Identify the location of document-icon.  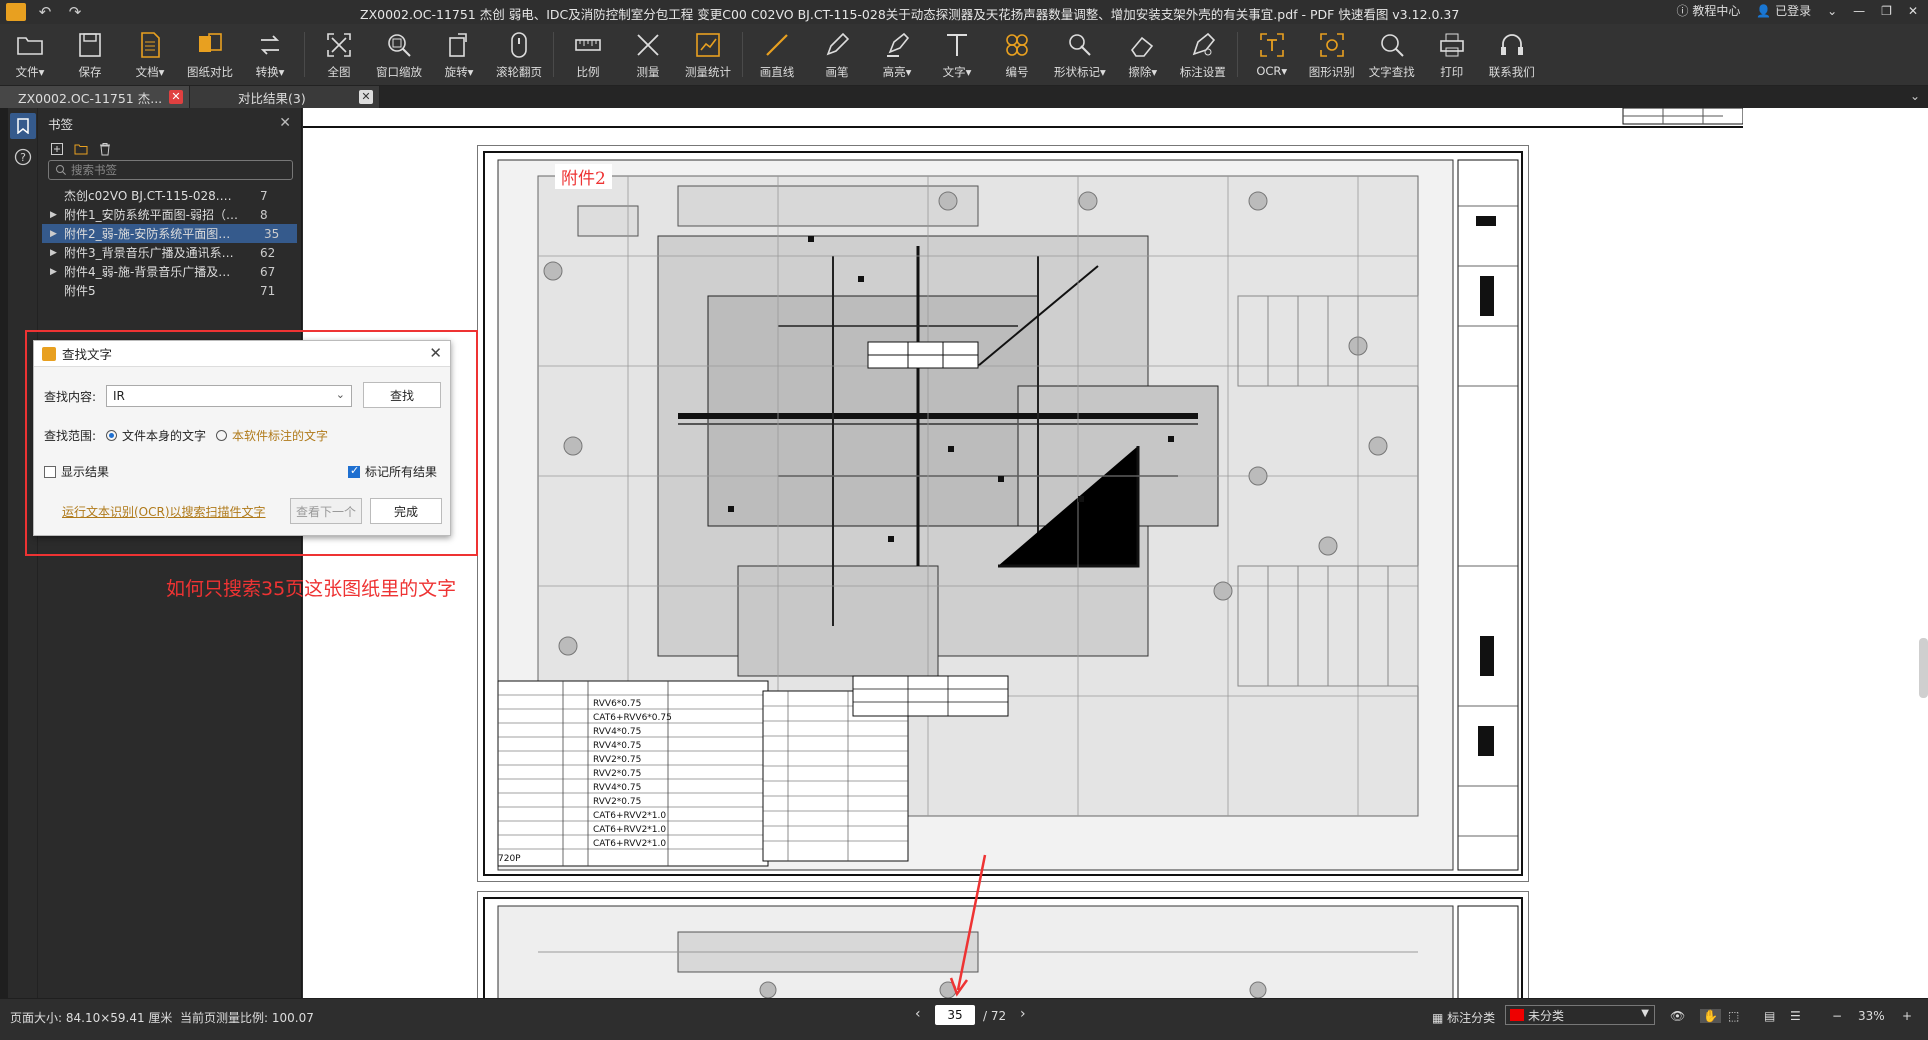
(150, 45).